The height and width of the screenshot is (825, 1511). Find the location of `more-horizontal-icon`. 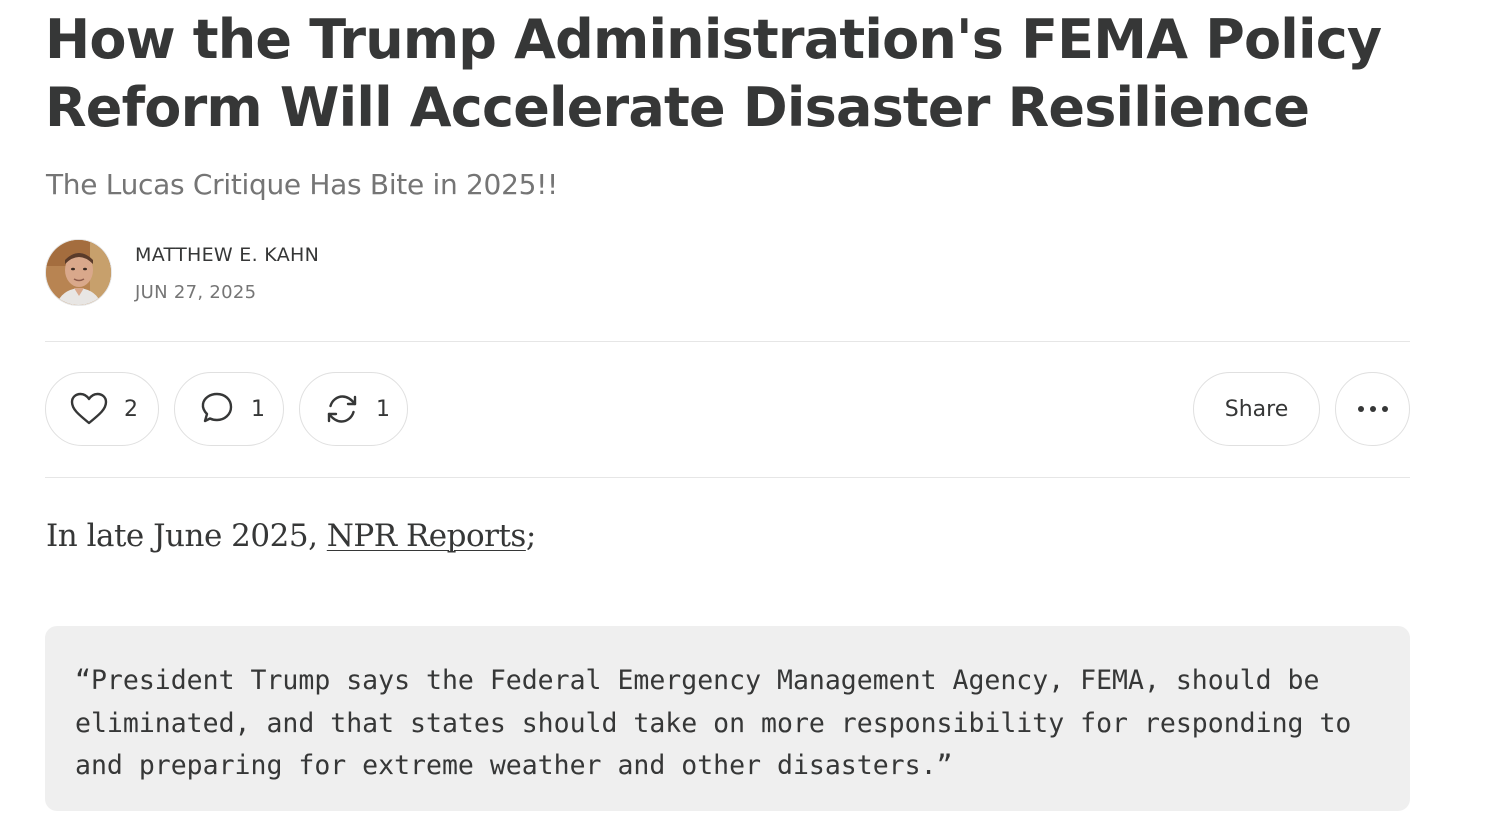

more-horizontal-icon is located at coordinates (1373, 409).